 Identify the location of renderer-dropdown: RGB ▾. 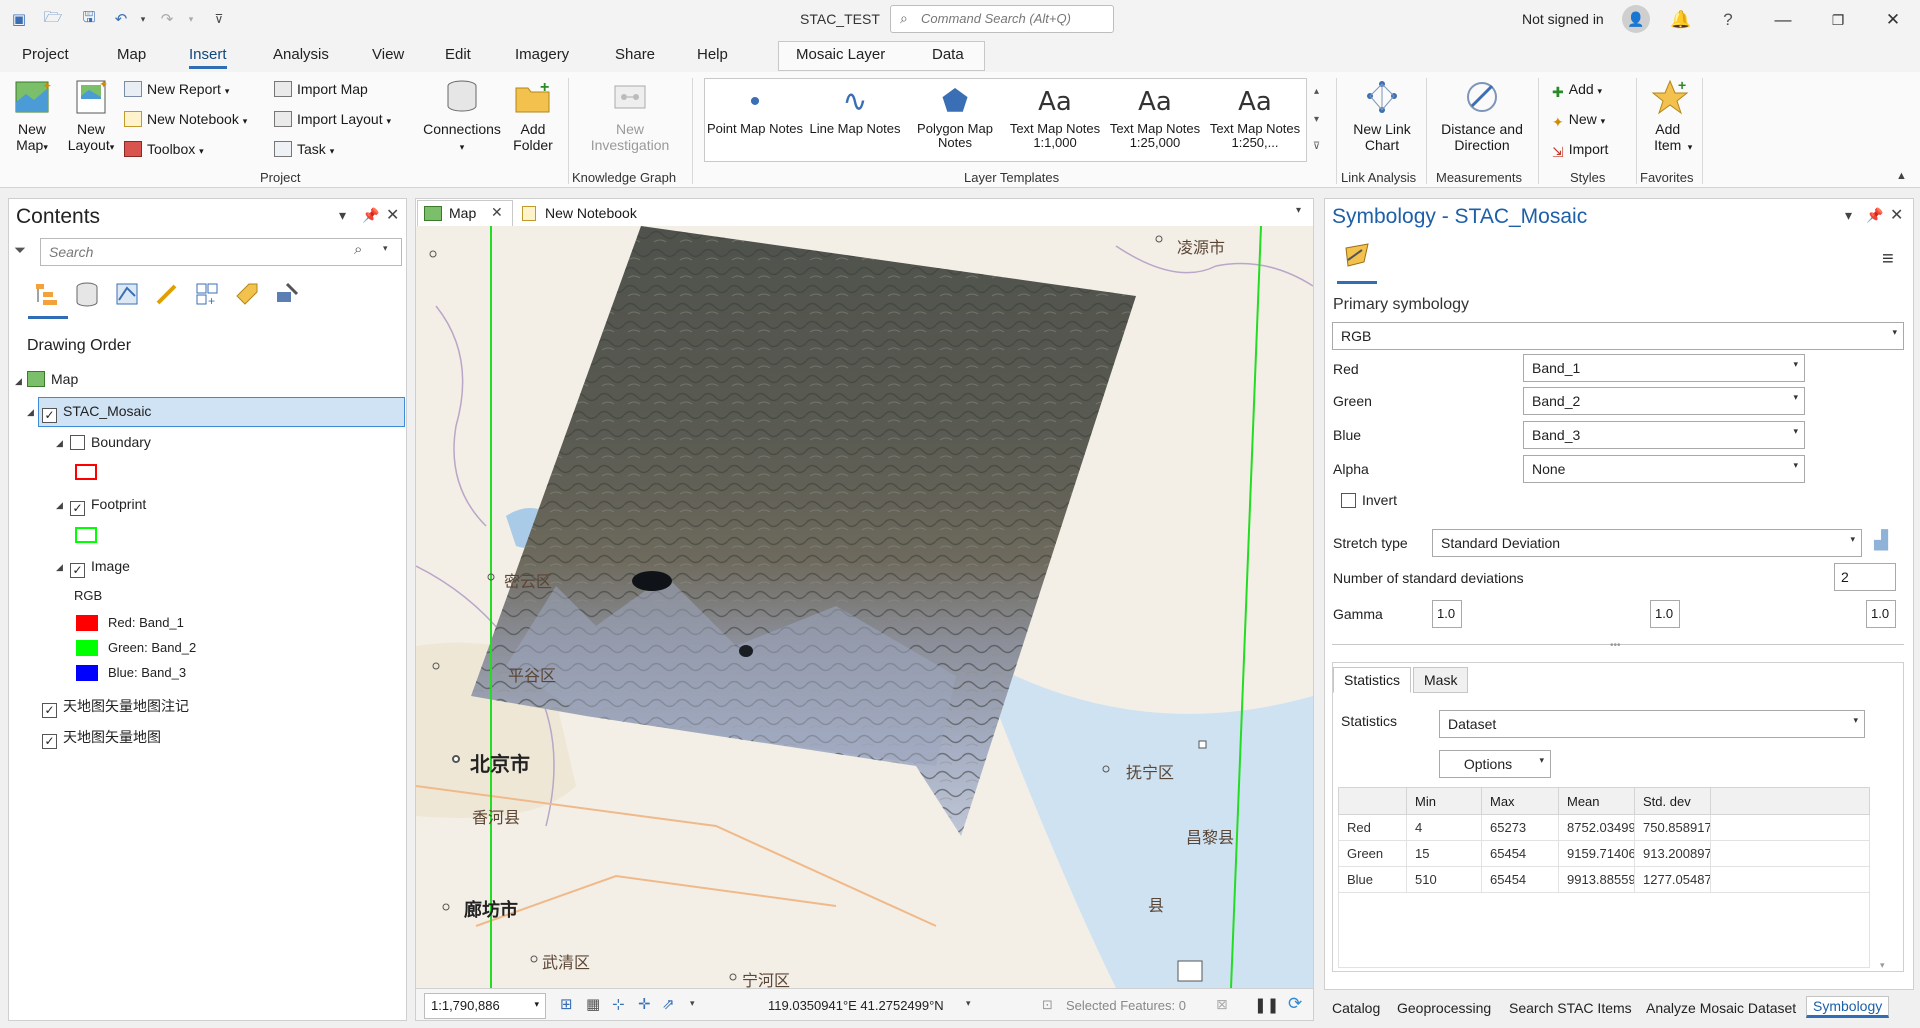
(1618, 336).